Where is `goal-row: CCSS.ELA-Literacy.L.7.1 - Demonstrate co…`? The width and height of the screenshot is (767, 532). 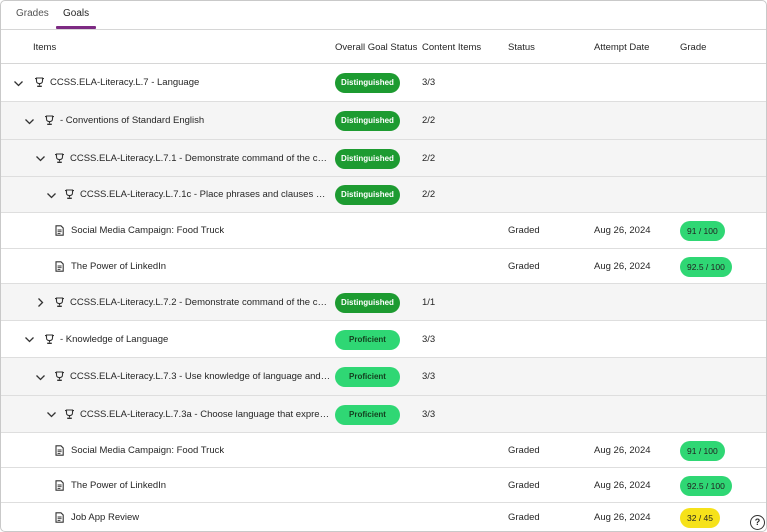 goal-row: CCSS.ELA-Literacy.L.7.1 - Demonstrate co… is located at coordinates (383, 158).